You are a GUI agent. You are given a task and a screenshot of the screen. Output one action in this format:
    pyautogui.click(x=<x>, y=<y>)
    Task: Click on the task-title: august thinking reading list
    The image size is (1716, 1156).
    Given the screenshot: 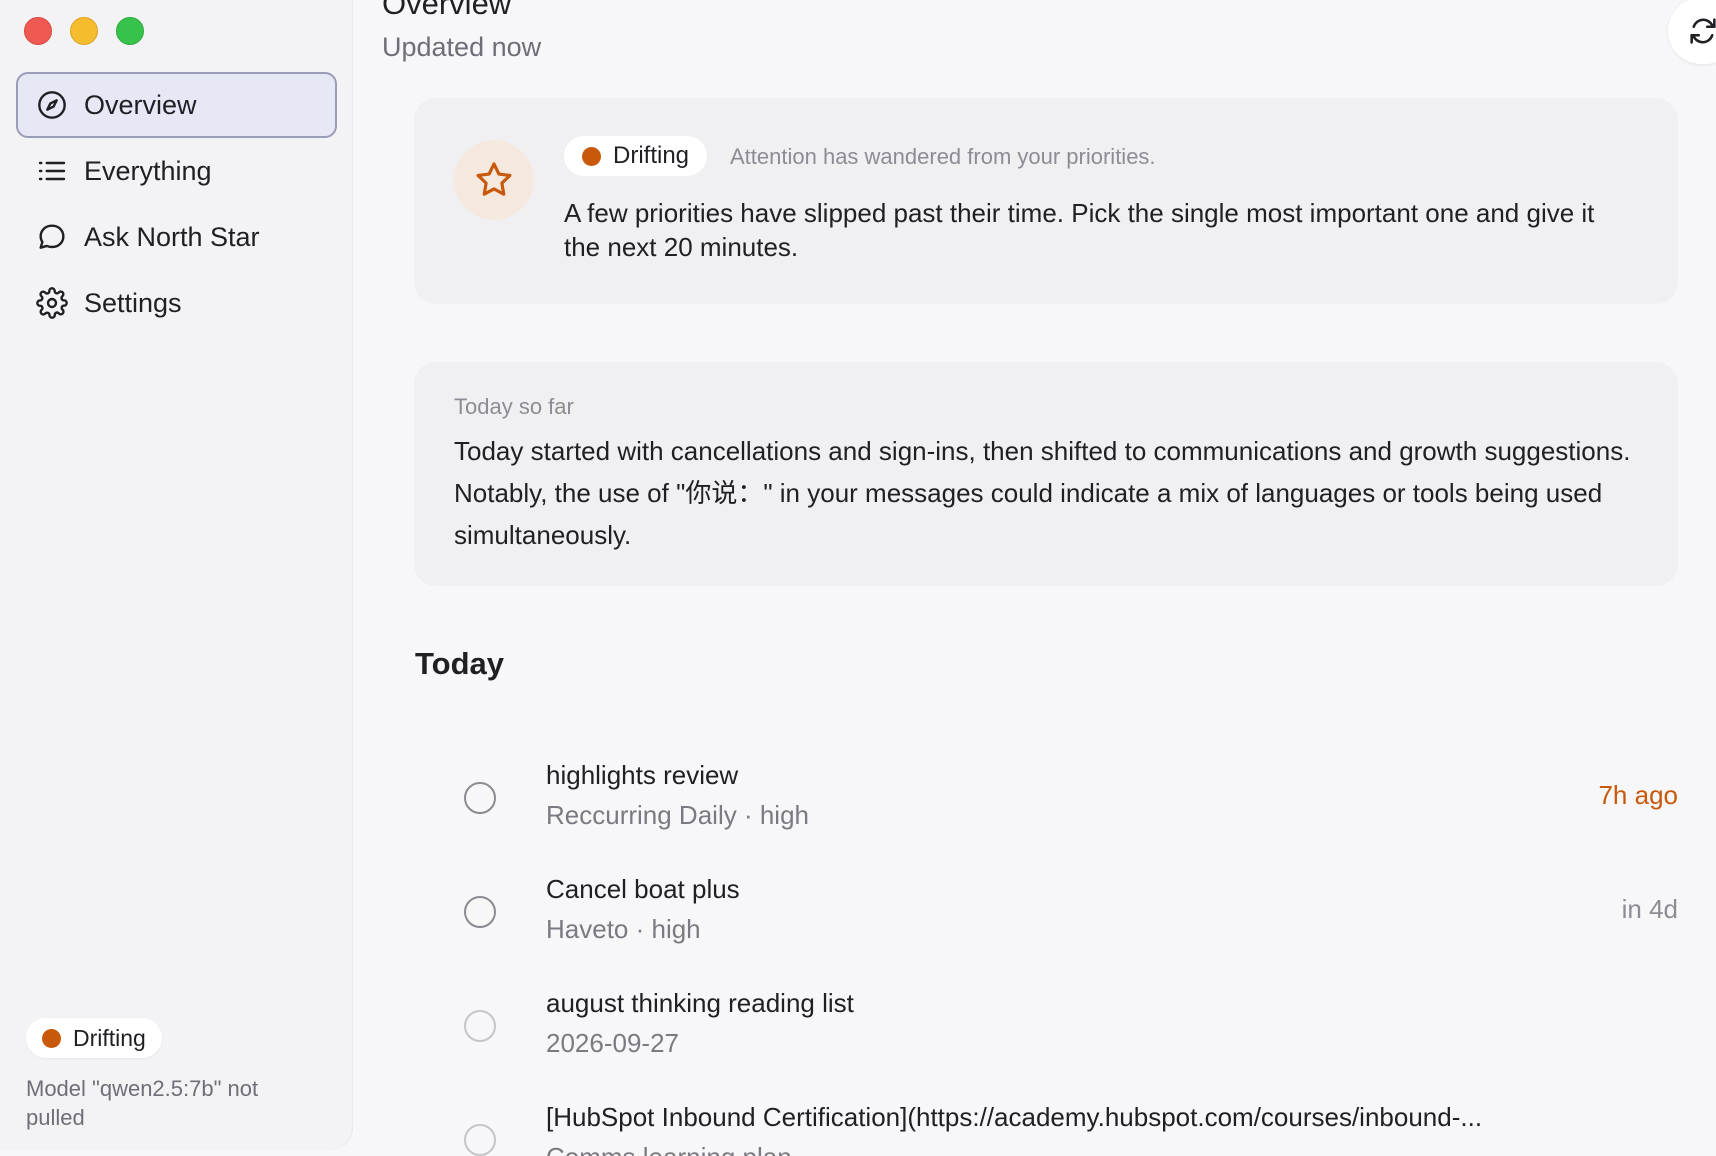 What is the action you would take?
    pyautogui.click(x=700, y=1003)
    